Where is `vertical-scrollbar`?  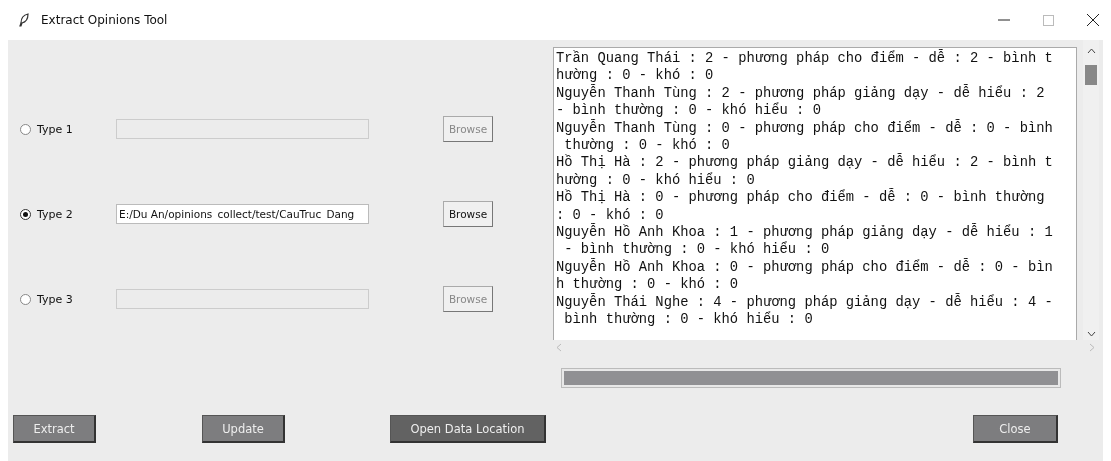 vertical-scrollbar is located at coordinates (1091, 190).